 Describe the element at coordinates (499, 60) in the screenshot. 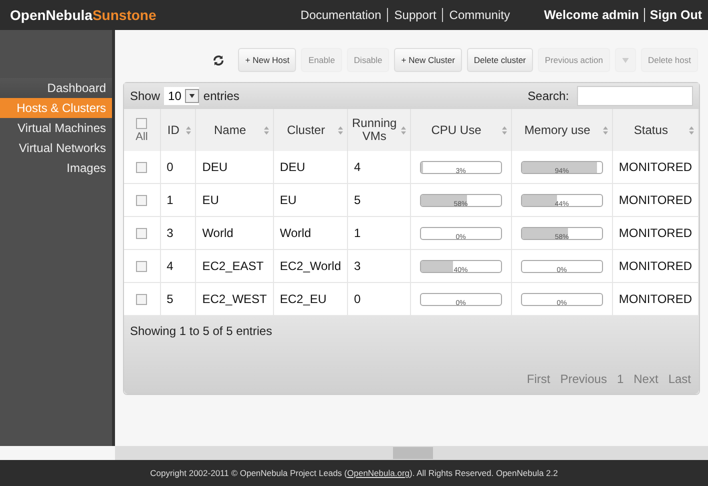

I see `toolbar-button: Delete cluster` at that location.